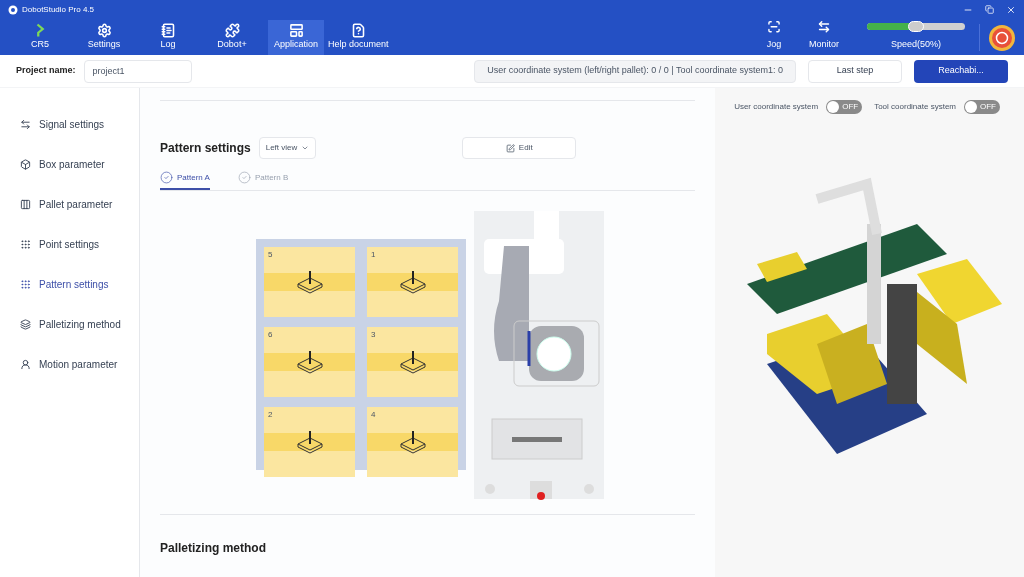 Image resolution: width=1024 pixels, height=577 pixels. What do you see at coordinates (774, 37) in the screenshot?
I see `nav-tab: Jog` at bounding box center [774, 37].